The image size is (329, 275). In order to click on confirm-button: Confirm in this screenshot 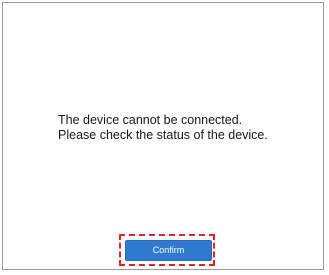, I will do `click(168, 250)`.